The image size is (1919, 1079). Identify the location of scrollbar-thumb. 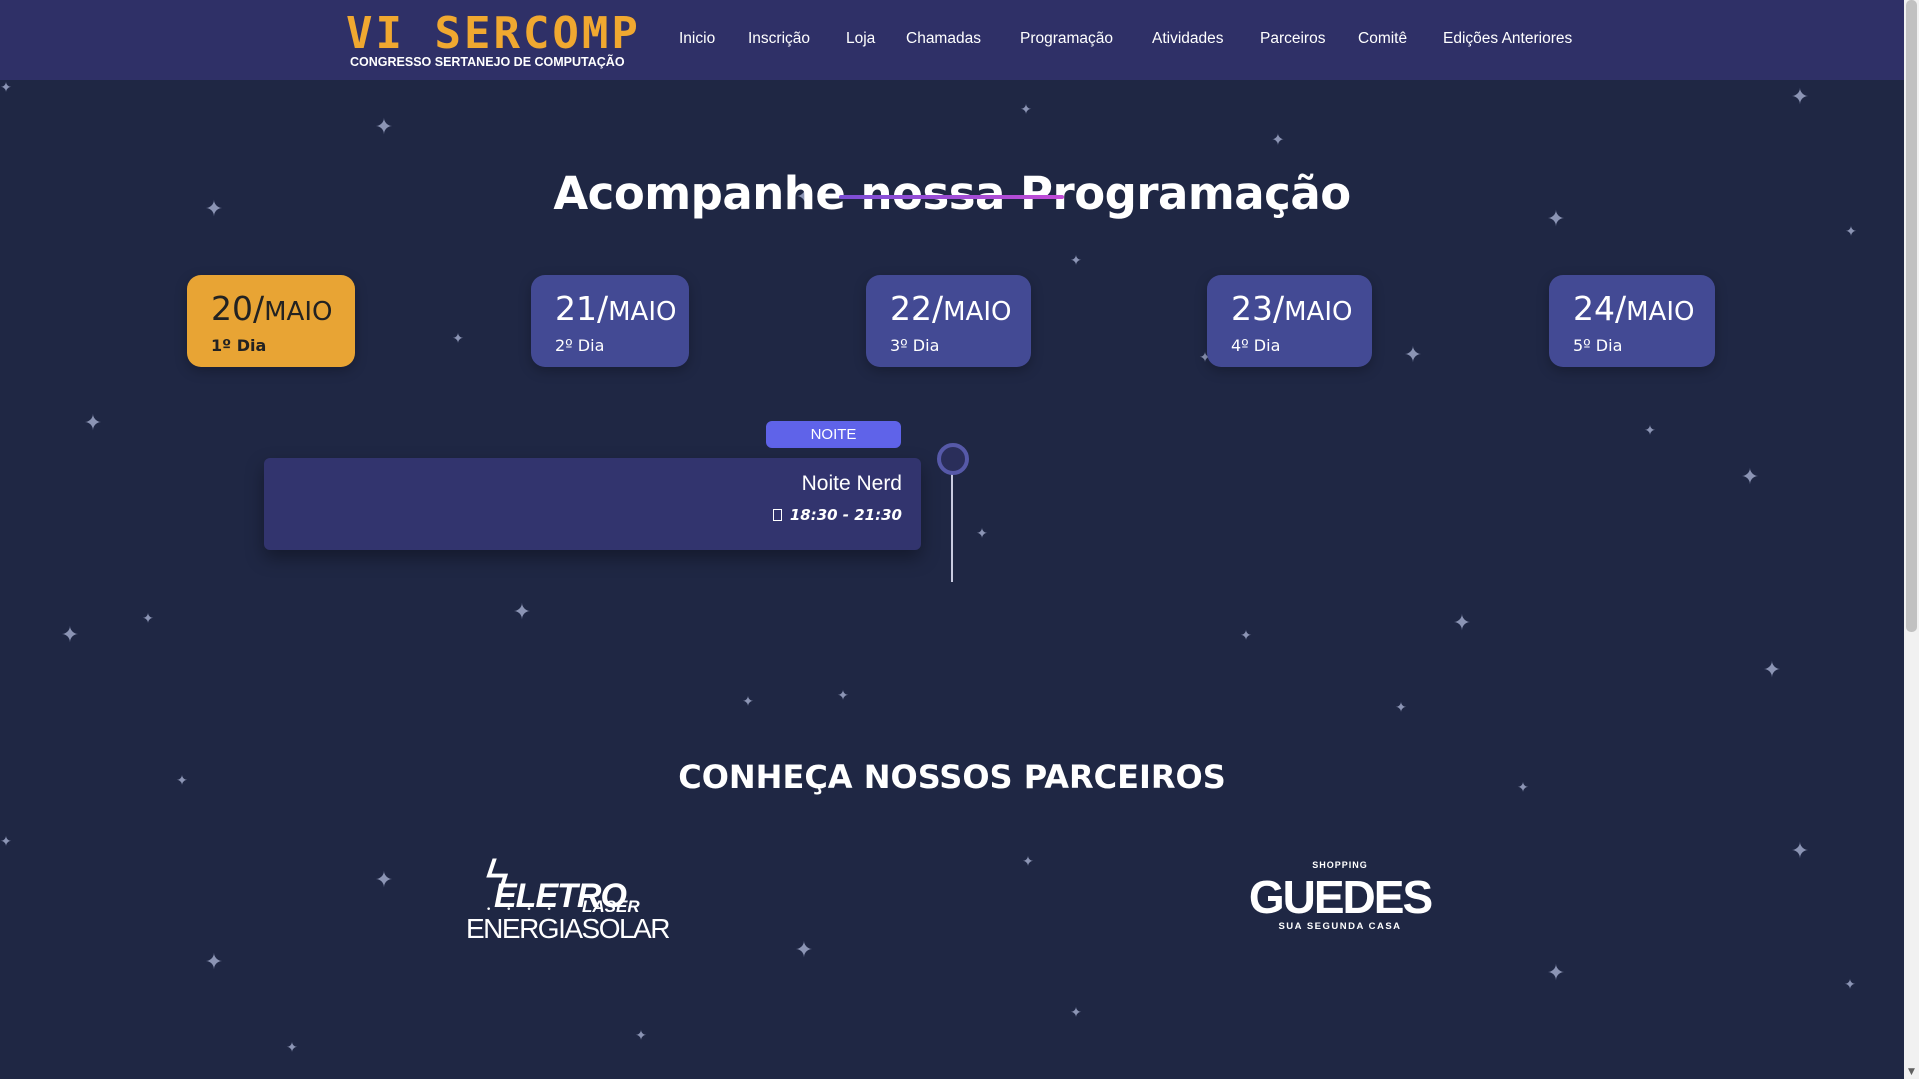
(1911, 316).